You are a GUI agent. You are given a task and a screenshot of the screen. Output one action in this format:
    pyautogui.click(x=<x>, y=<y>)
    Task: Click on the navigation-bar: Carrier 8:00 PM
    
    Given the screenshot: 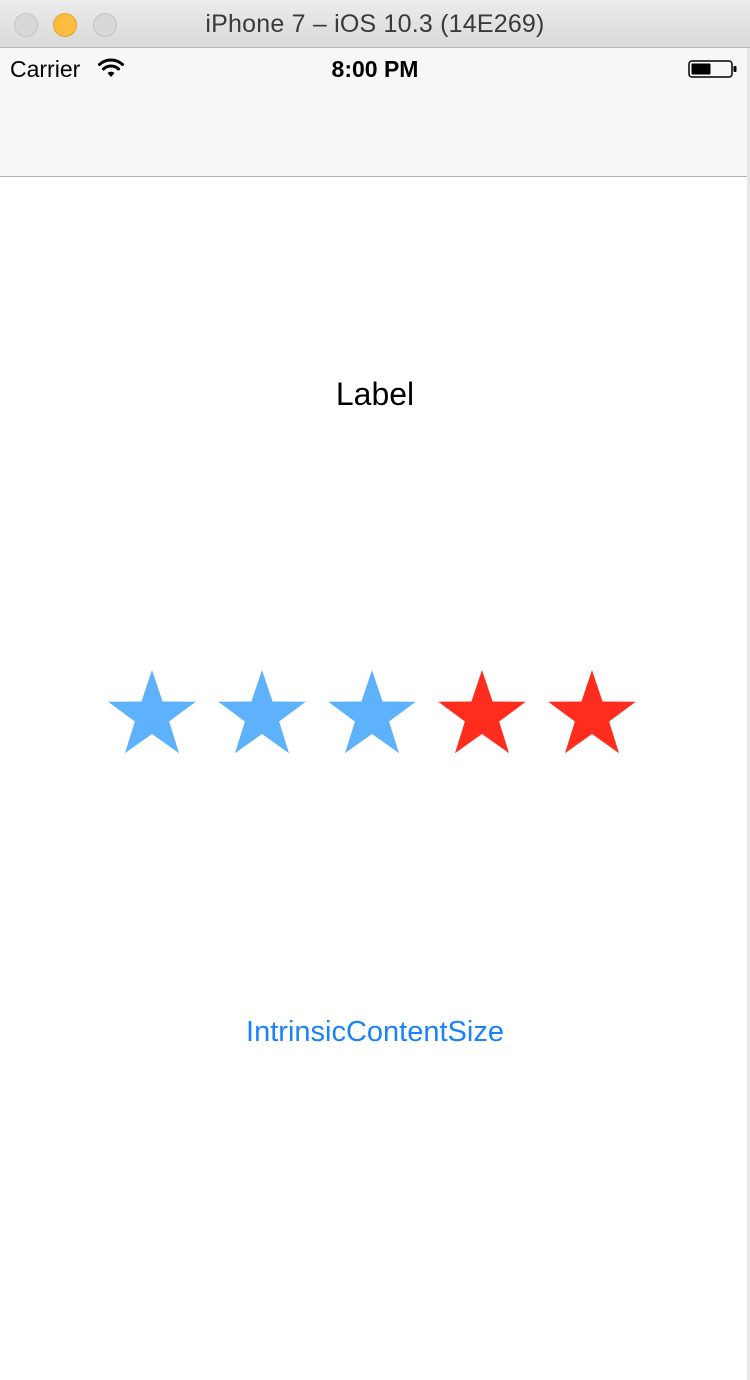 What is the action you would take?
    pyautogui.click(x=375, y=112)
    